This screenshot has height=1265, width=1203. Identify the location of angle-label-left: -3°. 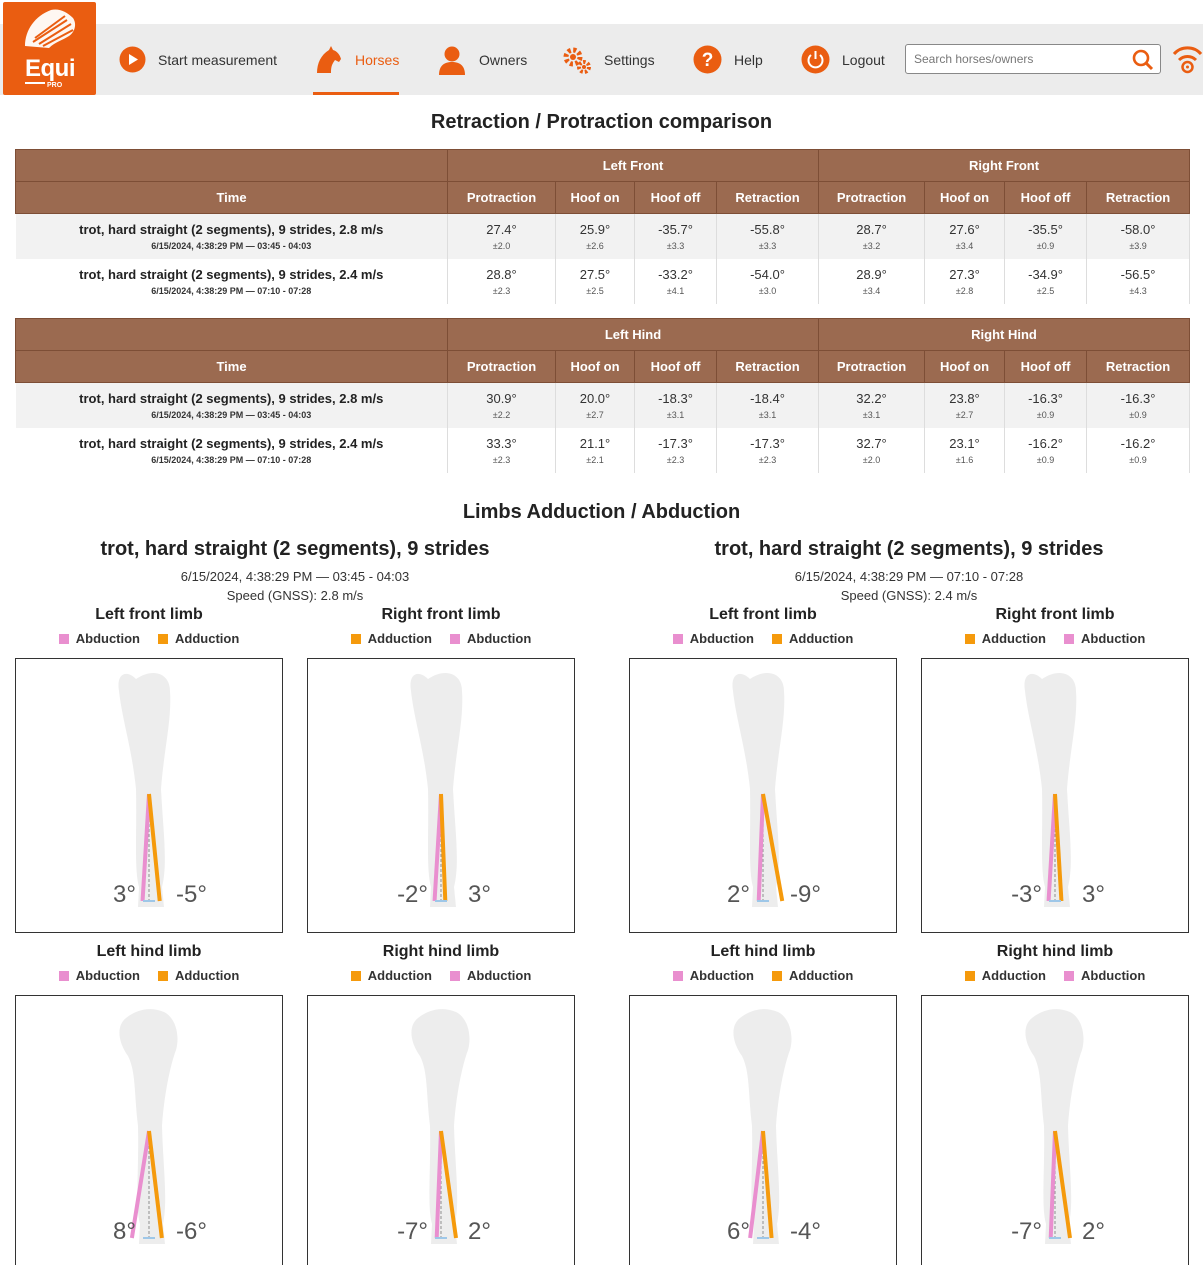
(1026, 894).